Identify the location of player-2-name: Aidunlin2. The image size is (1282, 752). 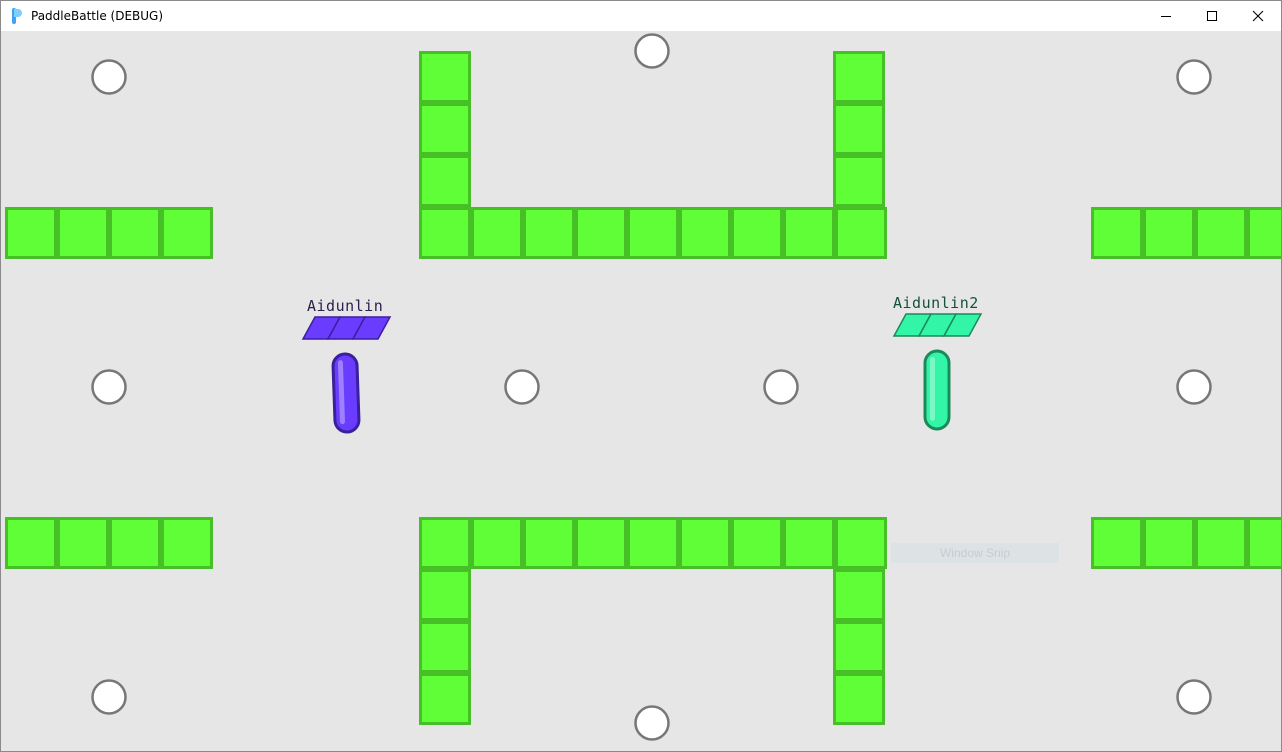
(936, 303).